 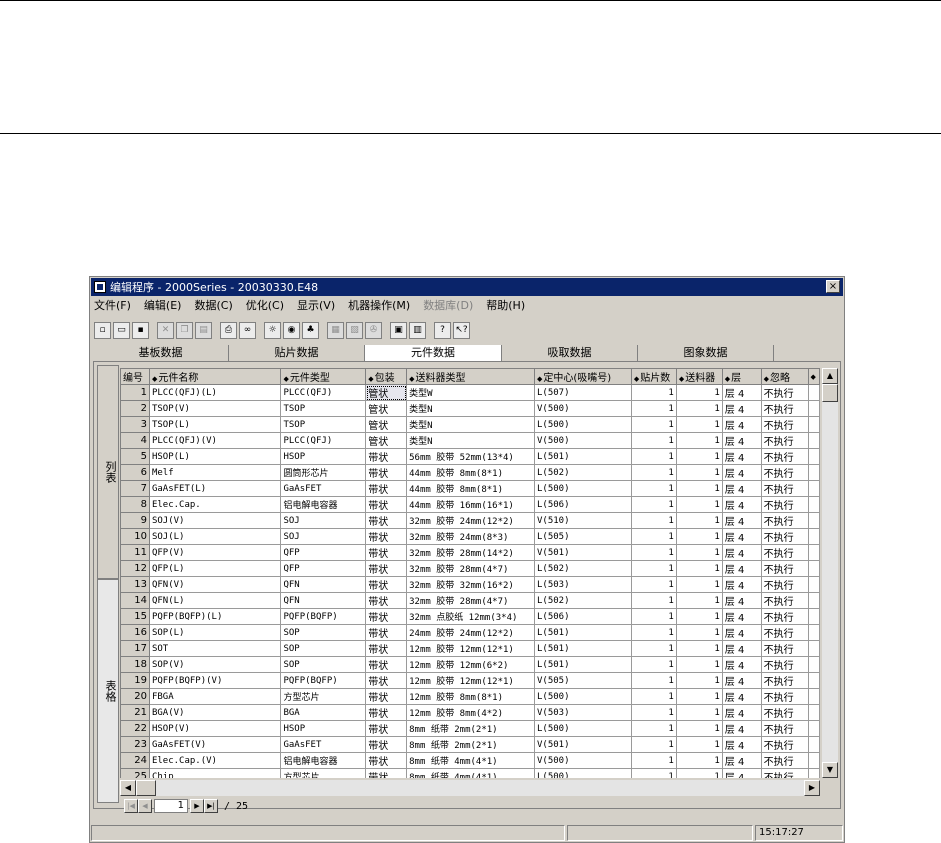 I want to click on table-cell: SOJ, so click(x=323, y=520).